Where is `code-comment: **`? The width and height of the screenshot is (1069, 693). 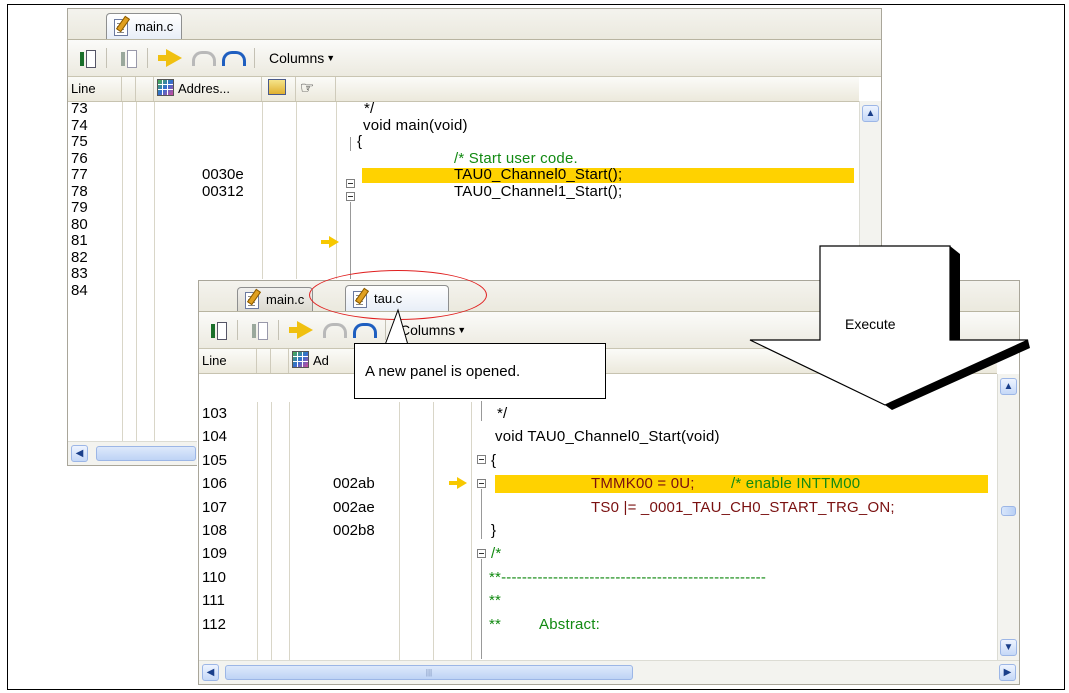 code-comment: ** is located at coordinates (495, 624).